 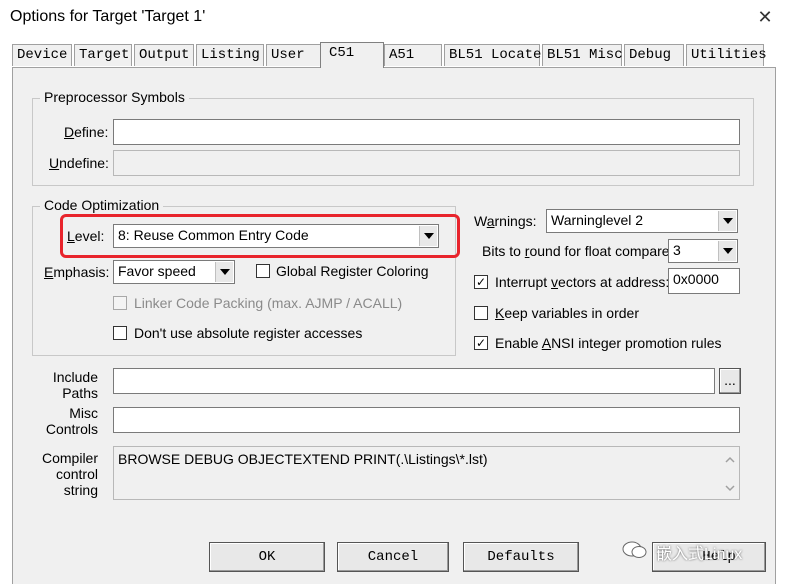 I want to click on cancel-button: Cancel, so click(x=393, y=557).